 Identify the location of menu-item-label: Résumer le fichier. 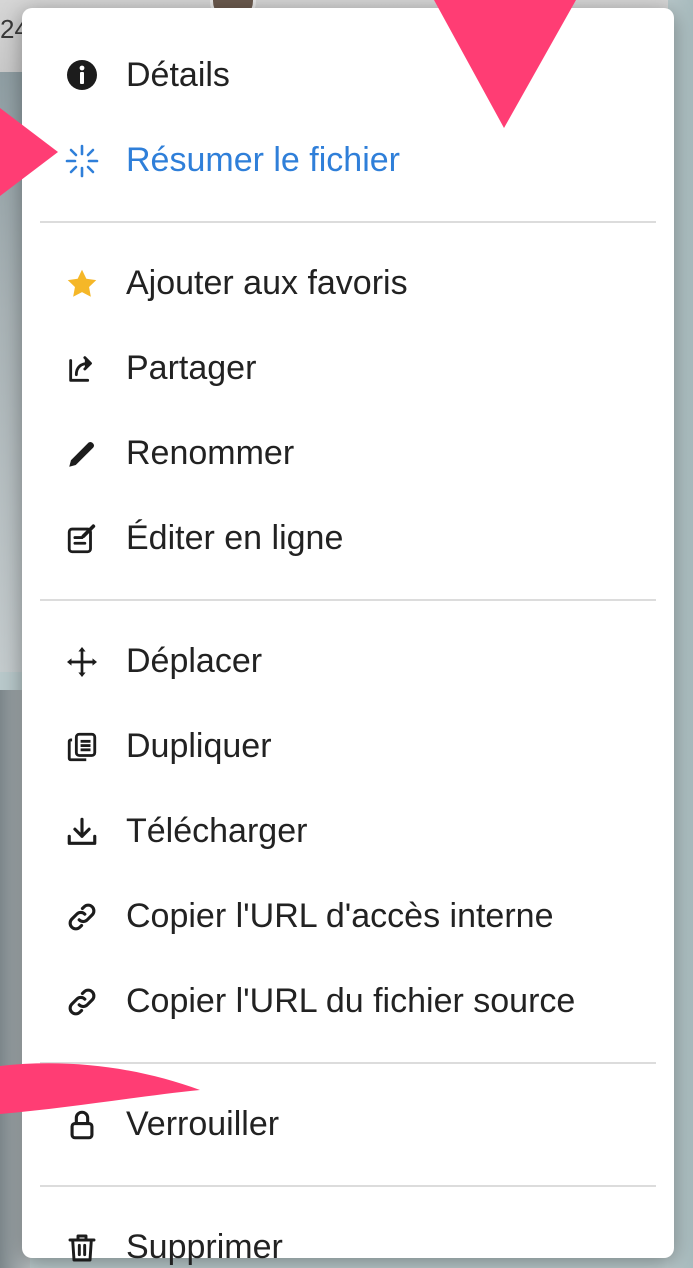
(263, 160).